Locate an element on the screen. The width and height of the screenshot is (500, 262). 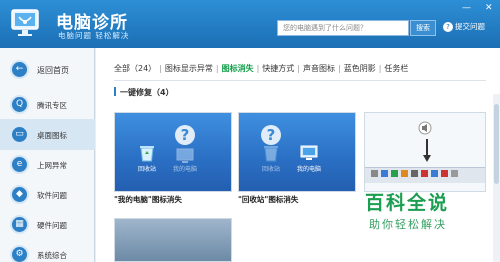
search-button: 搜索 is located at coordinates (423, 28).